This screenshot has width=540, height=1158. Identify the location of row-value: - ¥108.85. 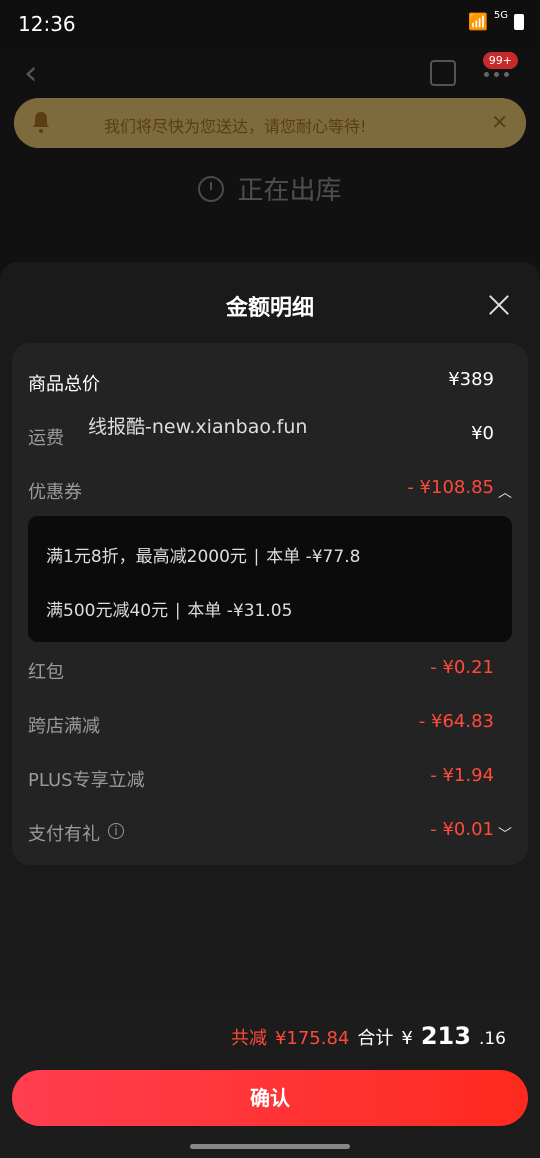
(450, 487).